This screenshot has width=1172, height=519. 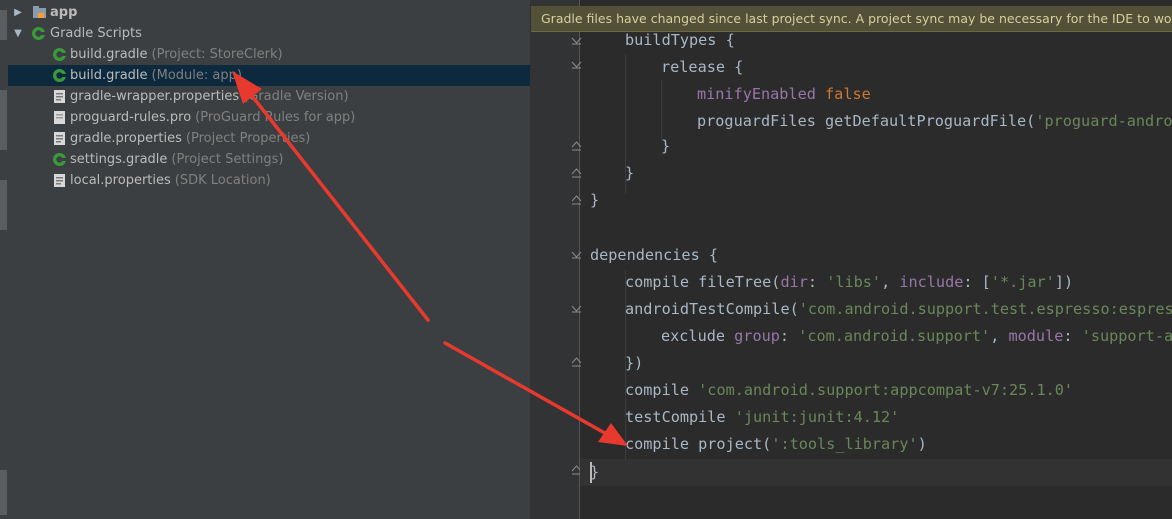 I want to click on code-line-3: minifyEnabled false, so click(x=784, y=94).